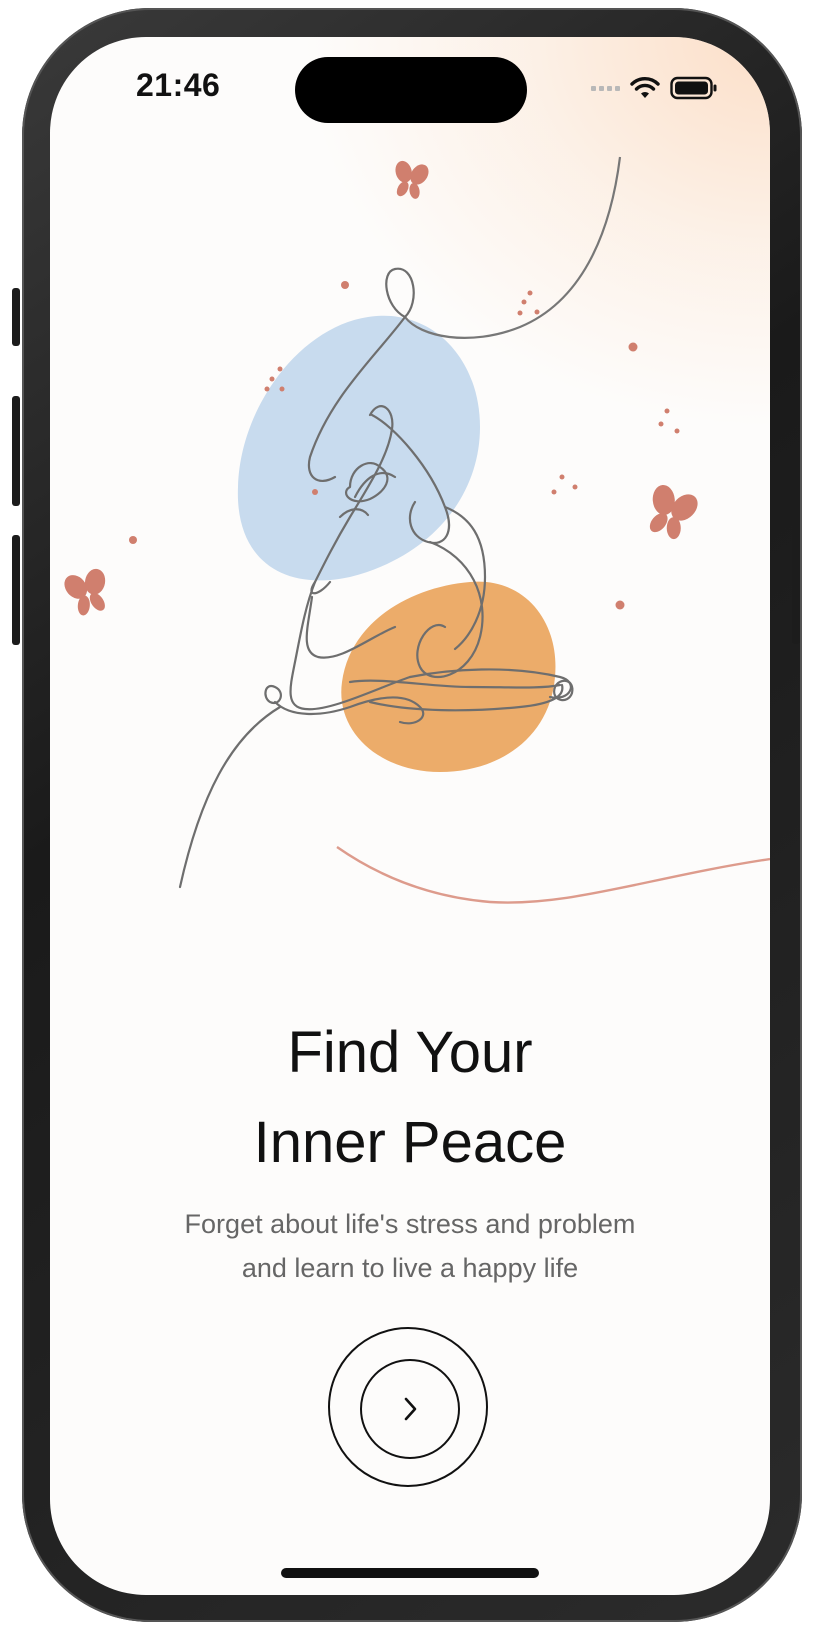  Describe the element at coordinates (410, 1224) in the screenshot. I see `subtitle-line-1: Forget about life's stress and problem` at that location.